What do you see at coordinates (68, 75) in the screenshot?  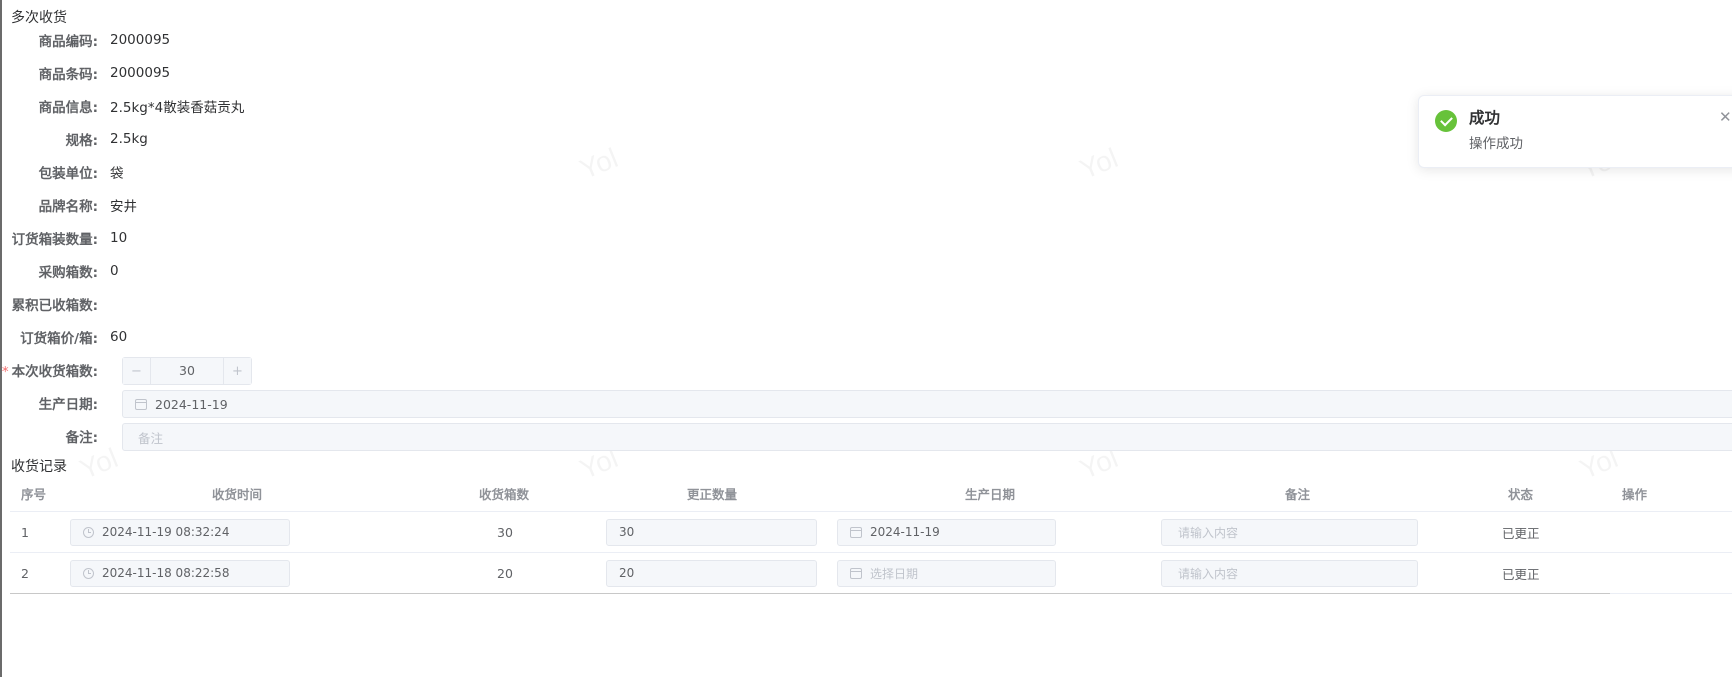 I see `field-label: 商品条码:` at bounding box center [68, 75].